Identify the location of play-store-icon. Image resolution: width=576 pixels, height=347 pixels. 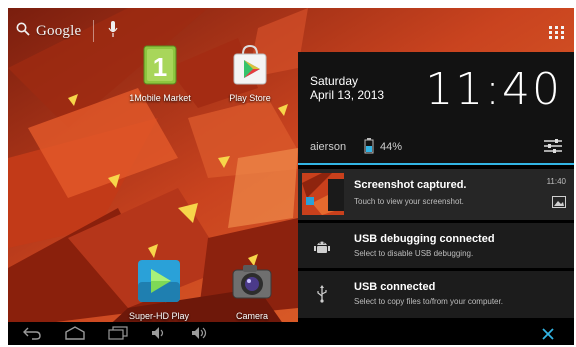
(250, 67).